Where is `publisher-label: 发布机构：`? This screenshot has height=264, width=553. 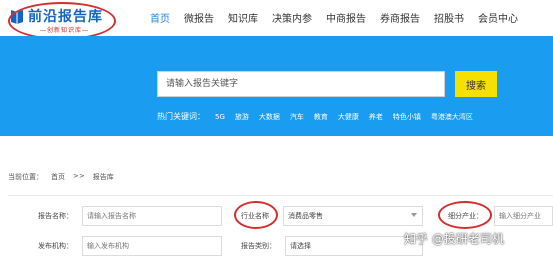 publisher-label: 发布机构： is located at coordinates (55, 246).